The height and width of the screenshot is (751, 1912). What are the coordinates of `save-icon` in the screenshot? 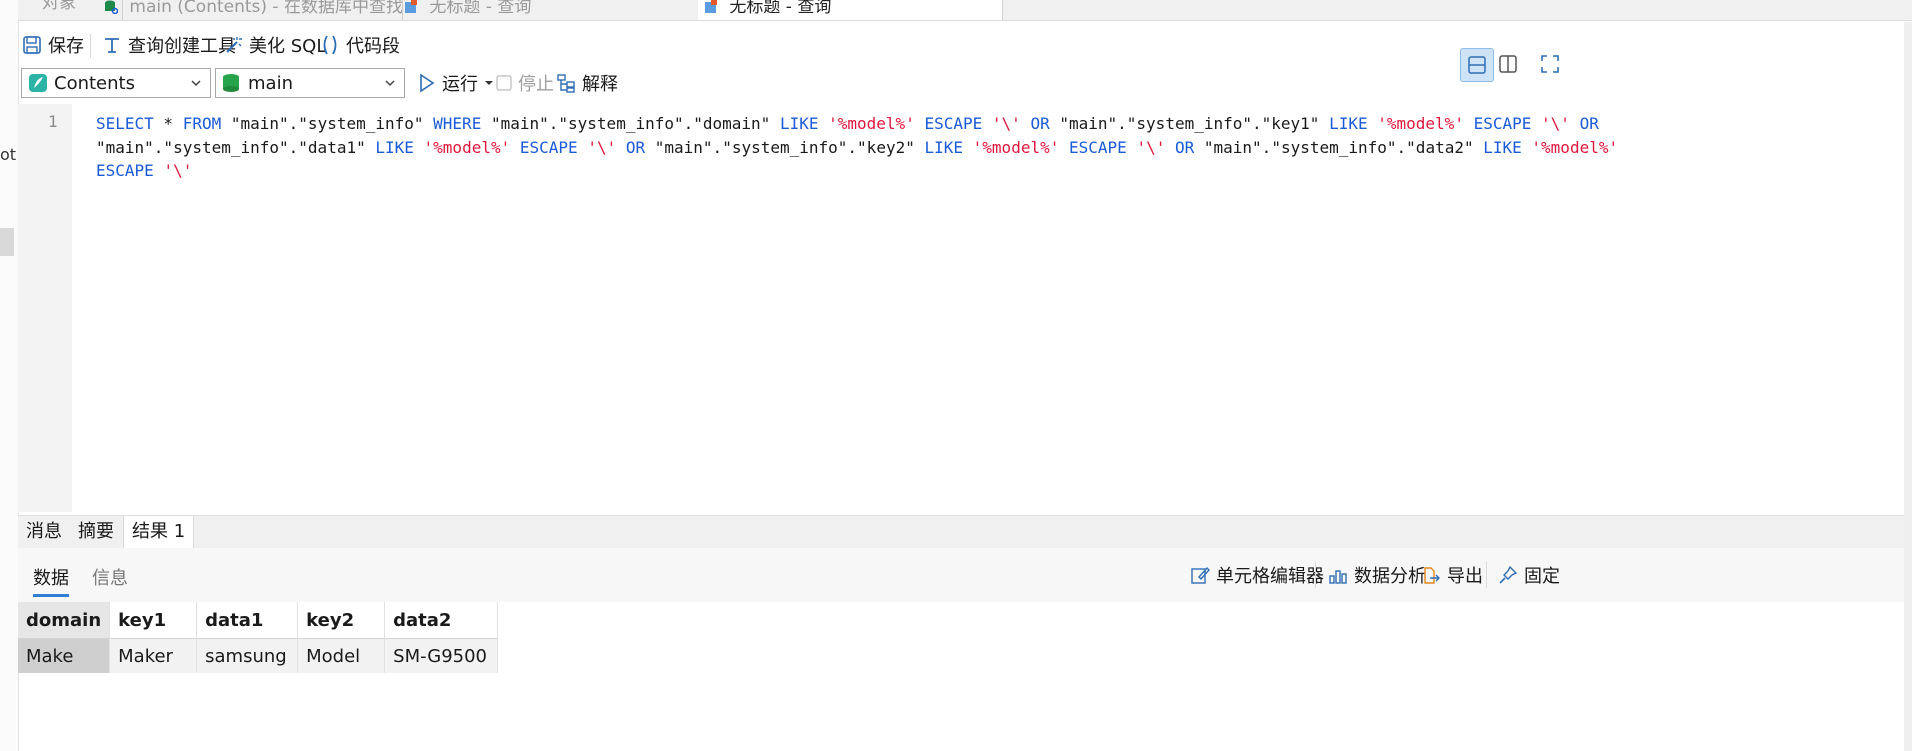 It's located at (32, 45).